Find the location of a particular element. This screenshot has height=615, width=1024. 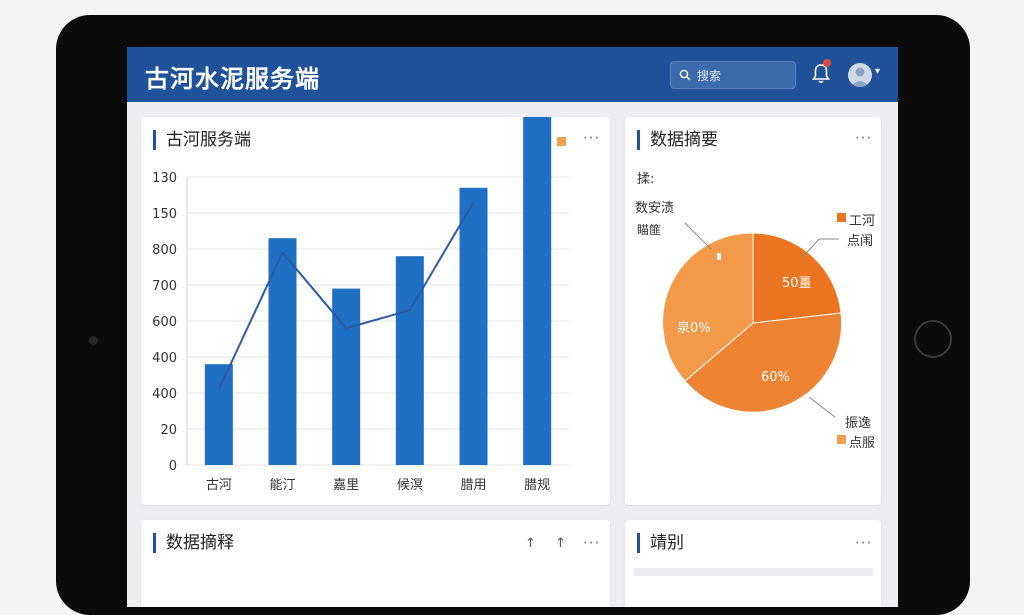

chevron-down-icon: ▾ is located at coordinates (877, 71).